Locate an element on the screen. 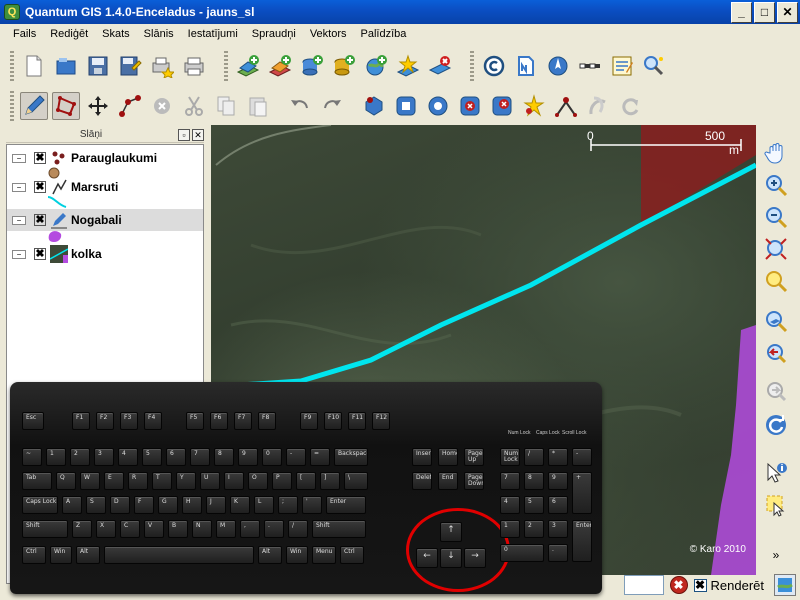 The width and height of the screenshot is (800, 600). add-spatialite-layer-icon is located at coordinates (344, 66).